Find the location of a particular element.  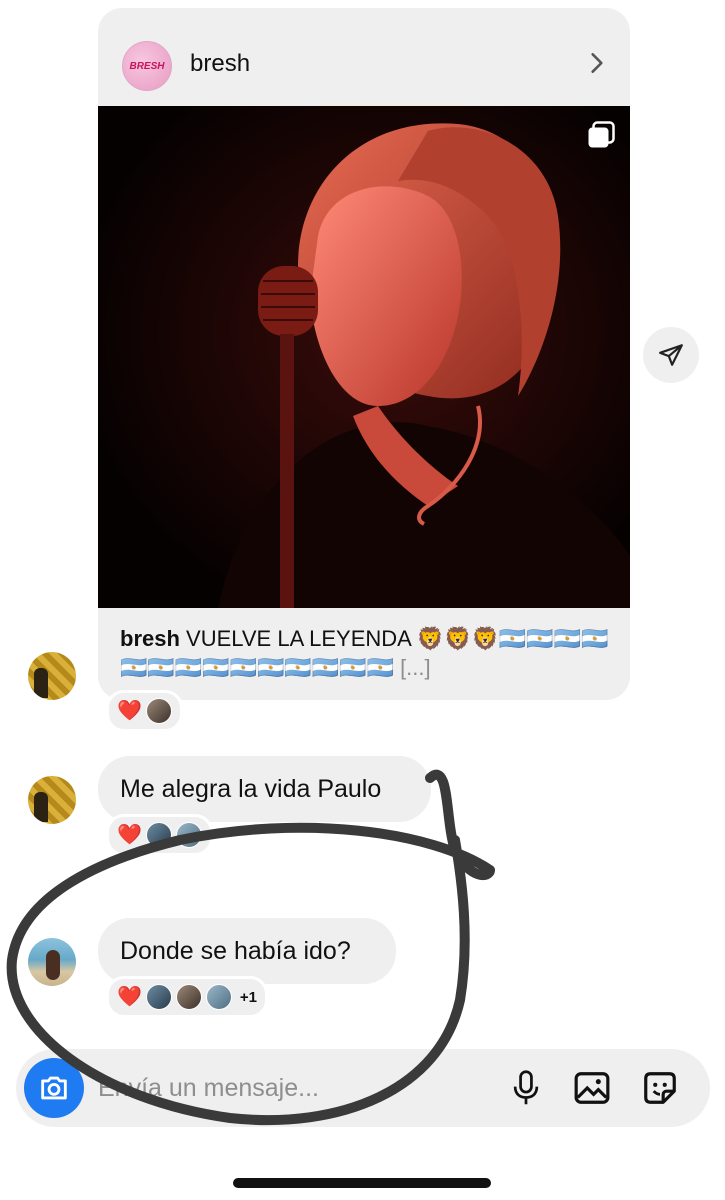

camera-icon is located at coordinates (54, 1088).